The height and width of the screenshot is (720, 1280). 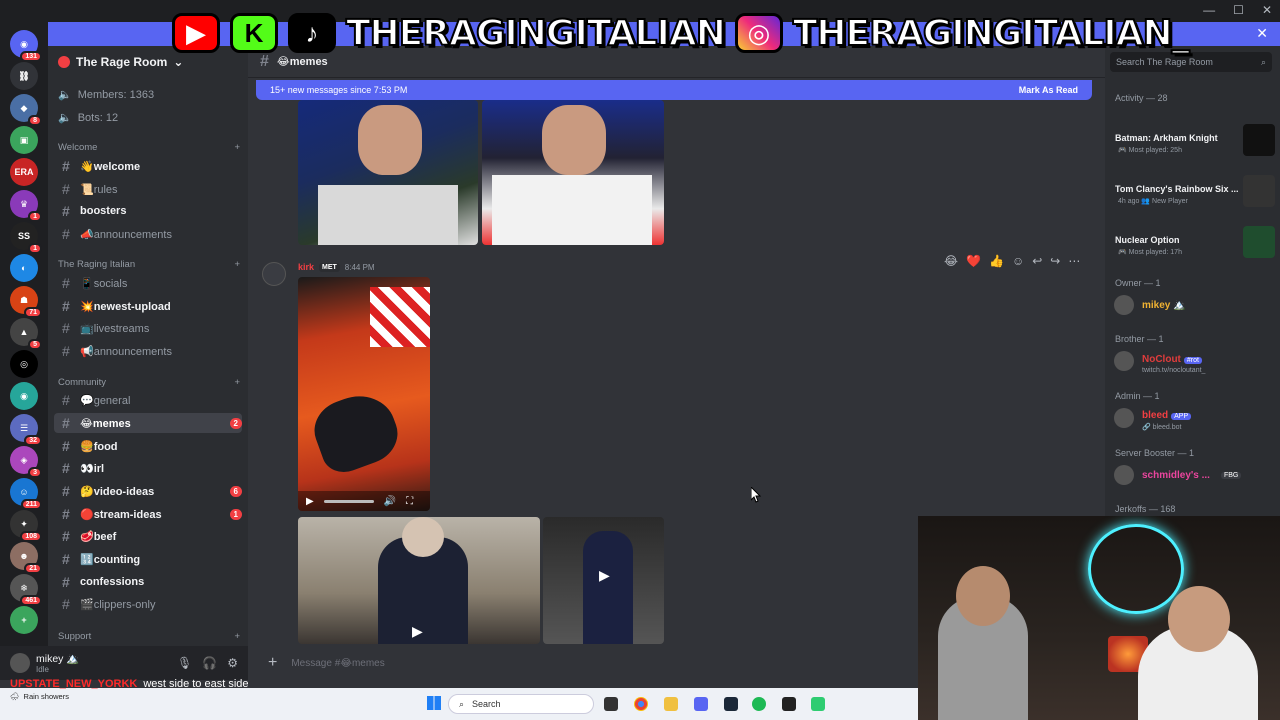 I want to click on more-icon: ⋯, so click(x=1074, y=261).